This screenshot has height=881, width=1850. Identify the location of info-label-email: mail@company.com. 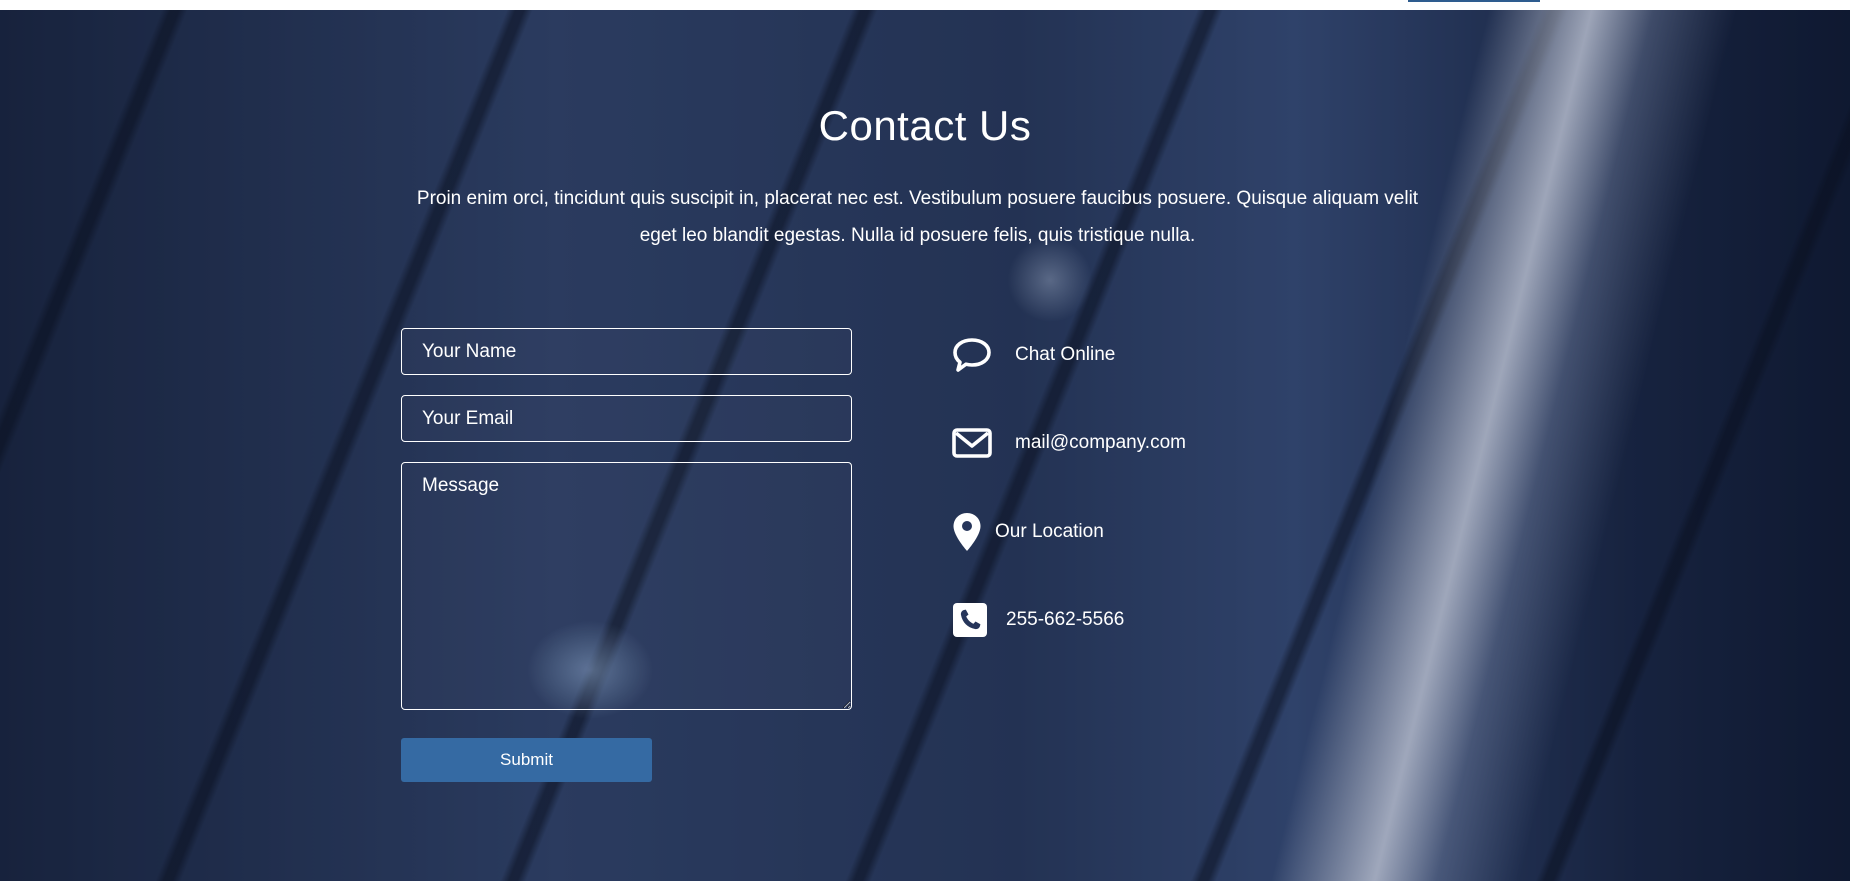
(1100, 442).